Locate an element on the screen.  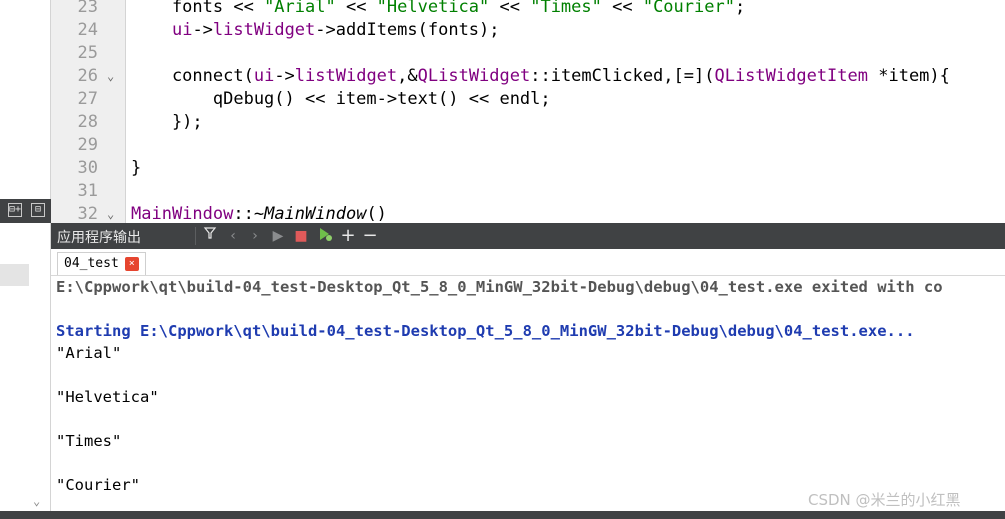
code-text: qDebug() << item->text() << endl; is located at coordinates (341, 99).